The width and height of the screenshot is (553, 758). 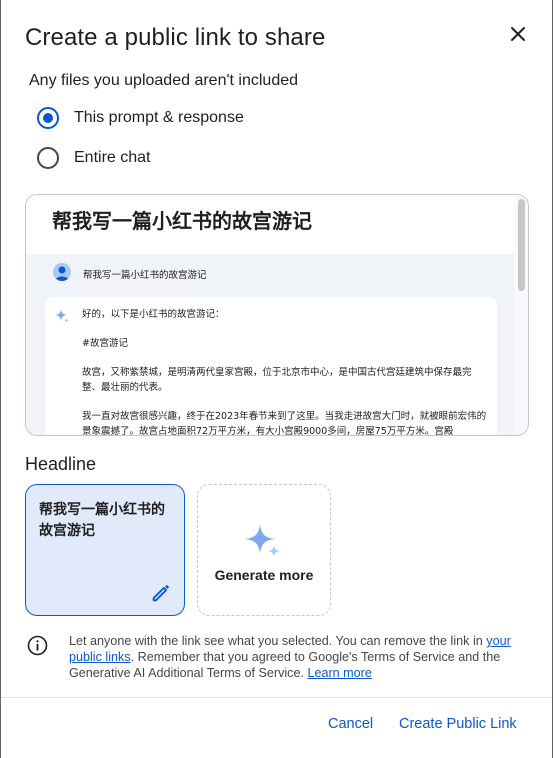 What do you see at coordinates (61, 464) in the screenshot?
I see `headline-label: Headline` at bounding box center [61, 464].